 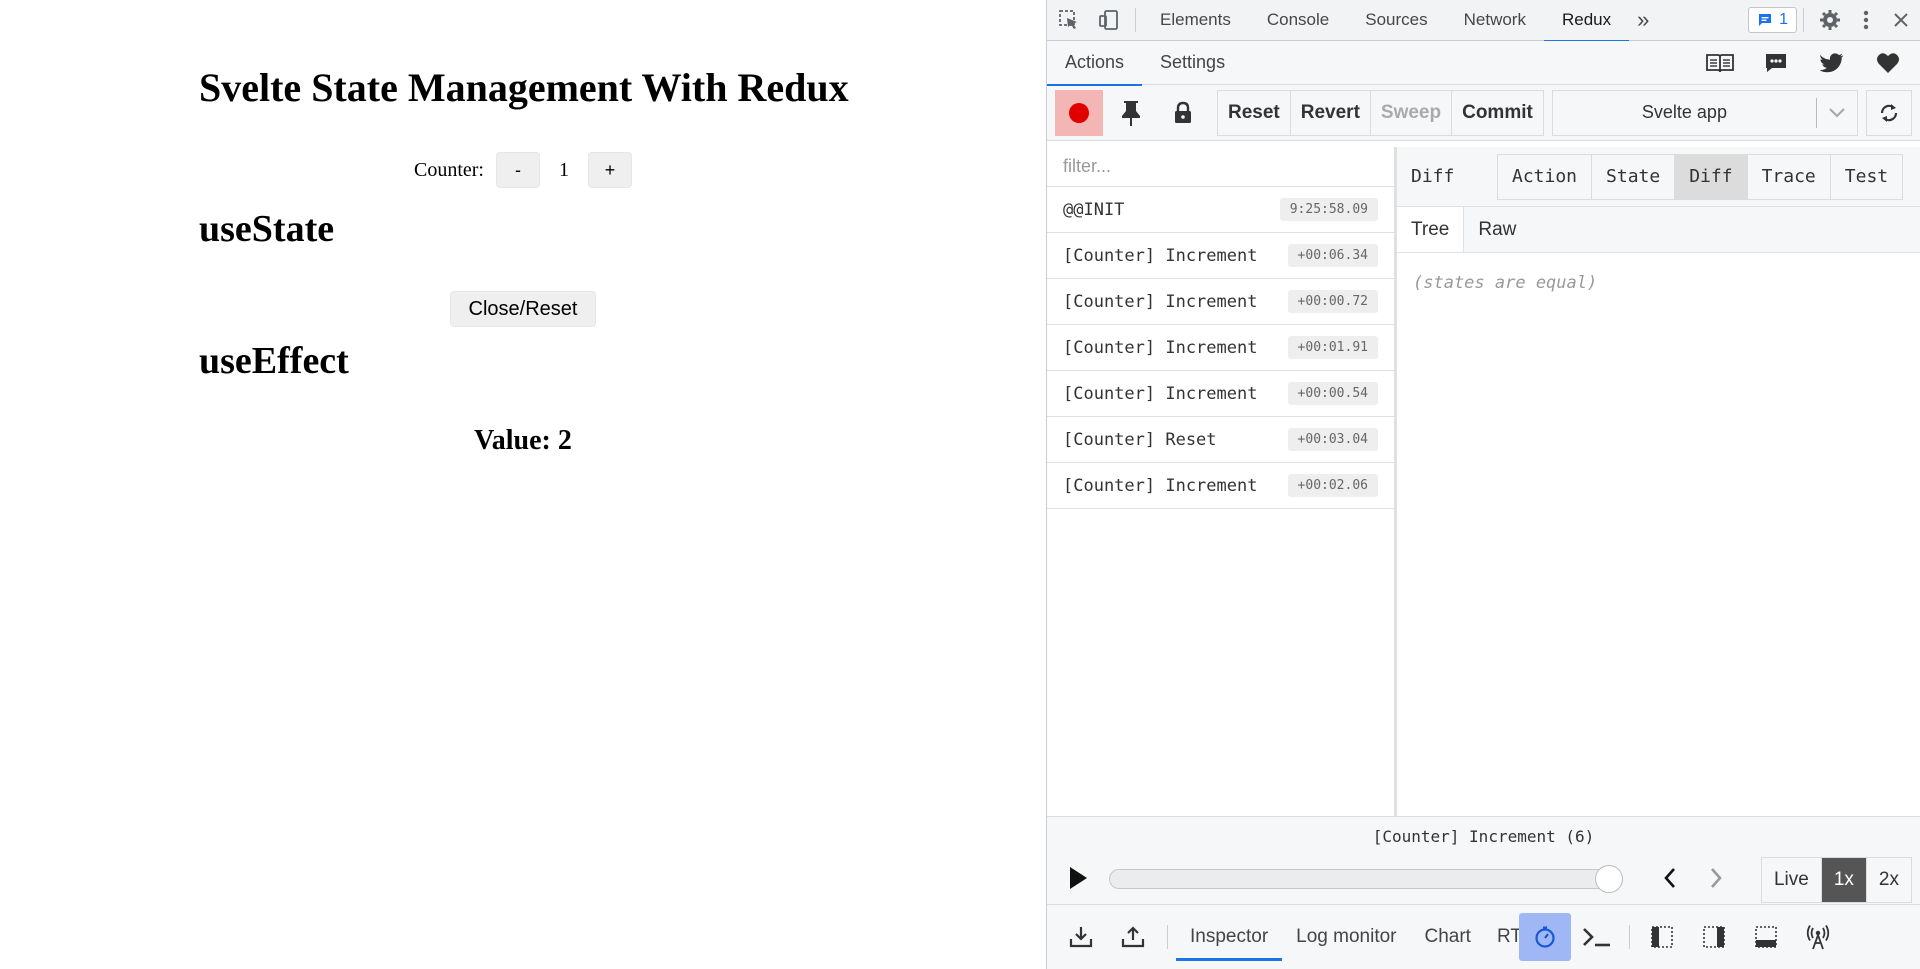 What do you see at coordinates (1220, 210) in the screenshot?
I see `action-row: @@INIT 9:25:58.09` at bounding box center [1220, 210].